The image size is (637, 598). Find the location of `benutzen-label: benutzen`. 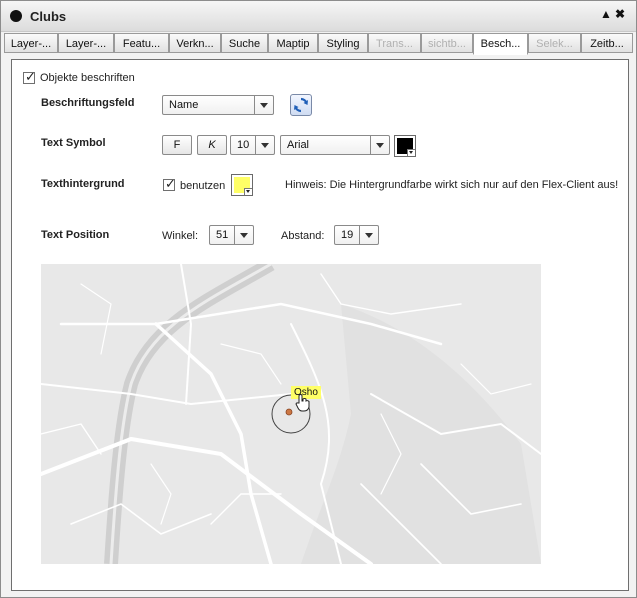

benutzen-label: benutzen is located at coordinates (203, 186).